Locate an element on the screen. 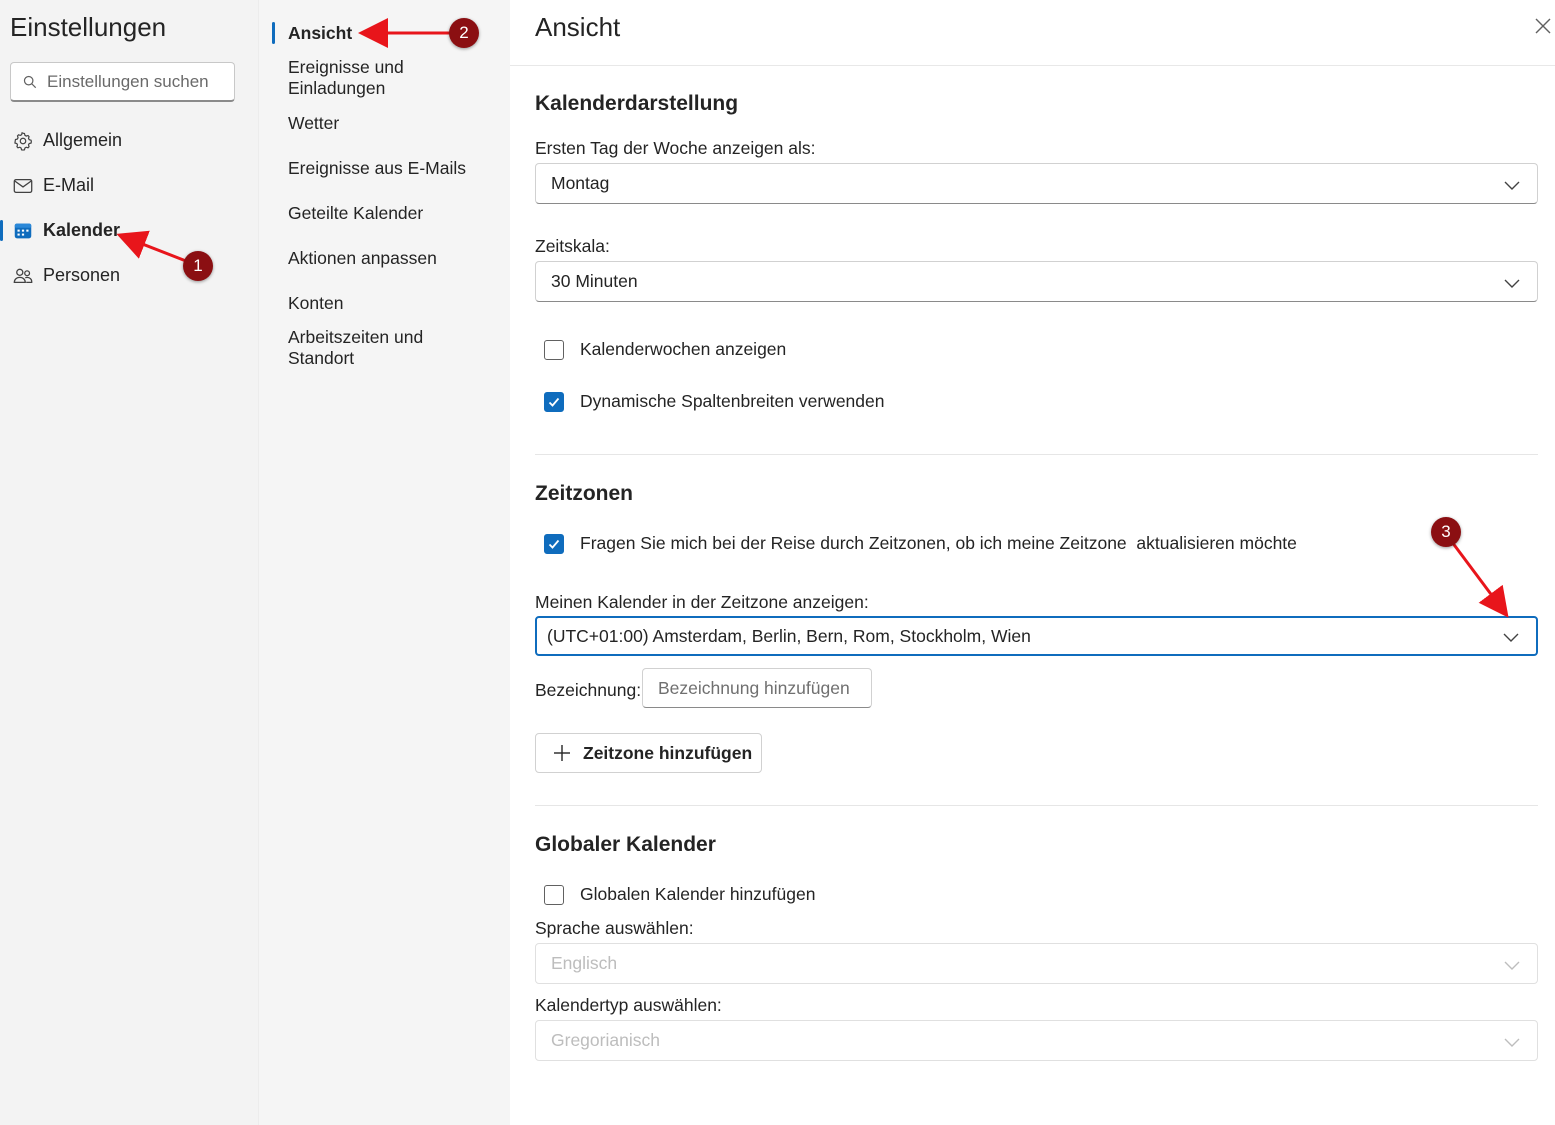 This screenshot has width=1555, height=1125. add-time-zone-button: Zeitzone hinzufügen is located at coordinates (648, 753).